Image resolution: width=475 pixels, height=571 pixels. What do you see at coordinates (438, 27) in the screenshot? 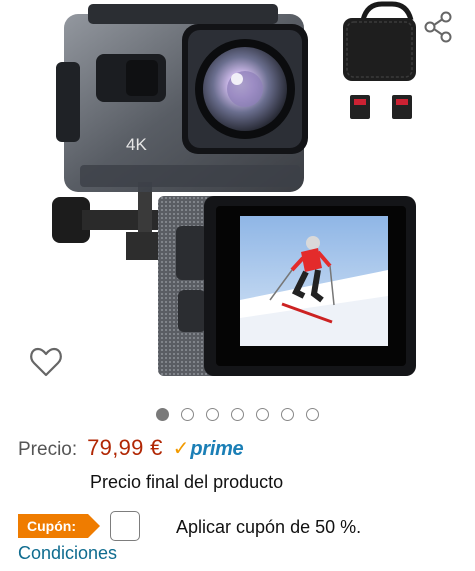
I see `share-icon` at bounding box center [438, 27].